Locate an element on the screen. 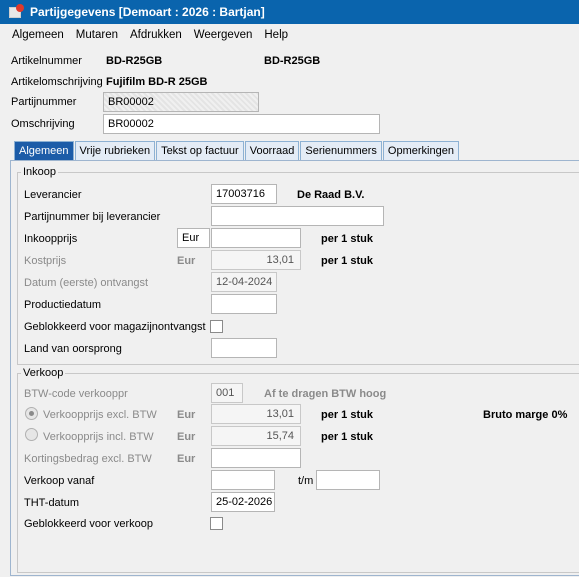  menu-algemeen: Algemeen is located at coordinates (38, 35).